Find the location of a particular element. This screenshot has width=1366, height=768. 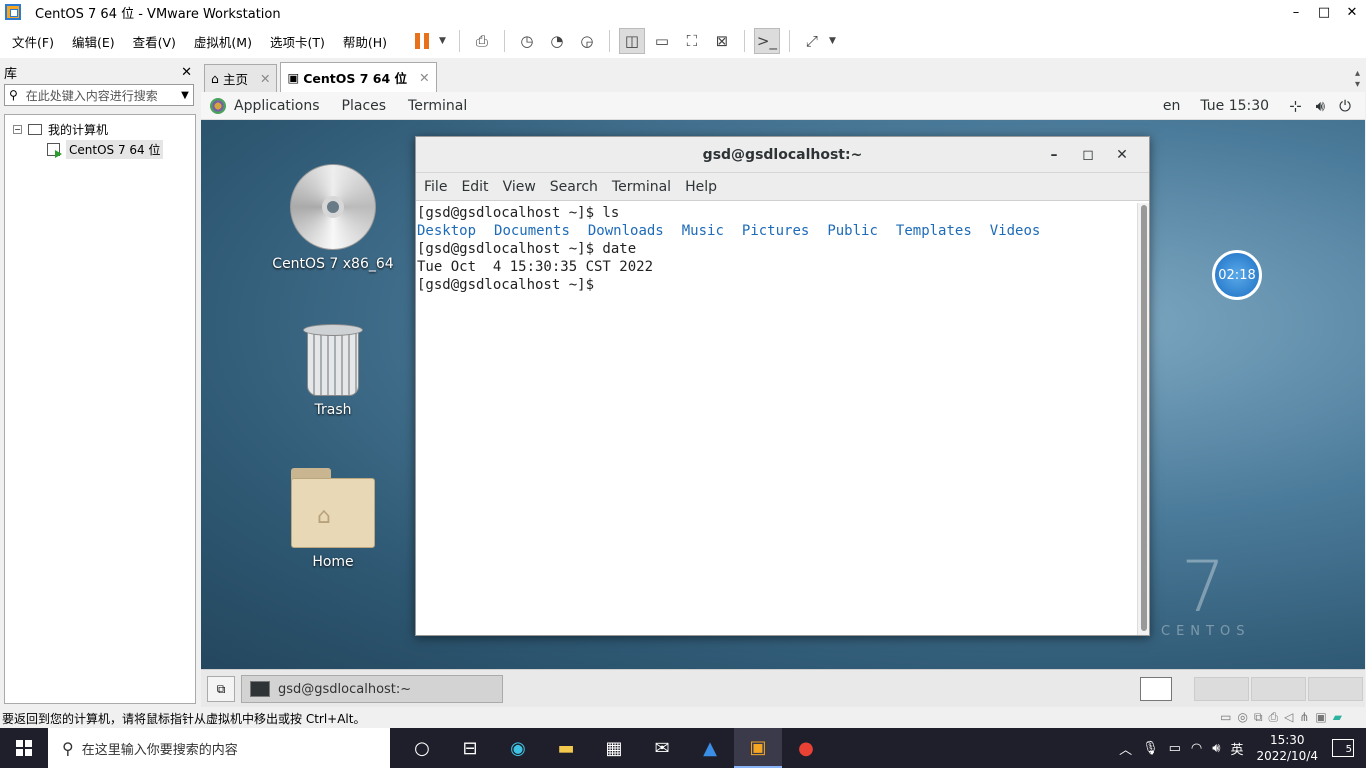

task-view-icon: ⊟ is located at coordinates (470, 748).